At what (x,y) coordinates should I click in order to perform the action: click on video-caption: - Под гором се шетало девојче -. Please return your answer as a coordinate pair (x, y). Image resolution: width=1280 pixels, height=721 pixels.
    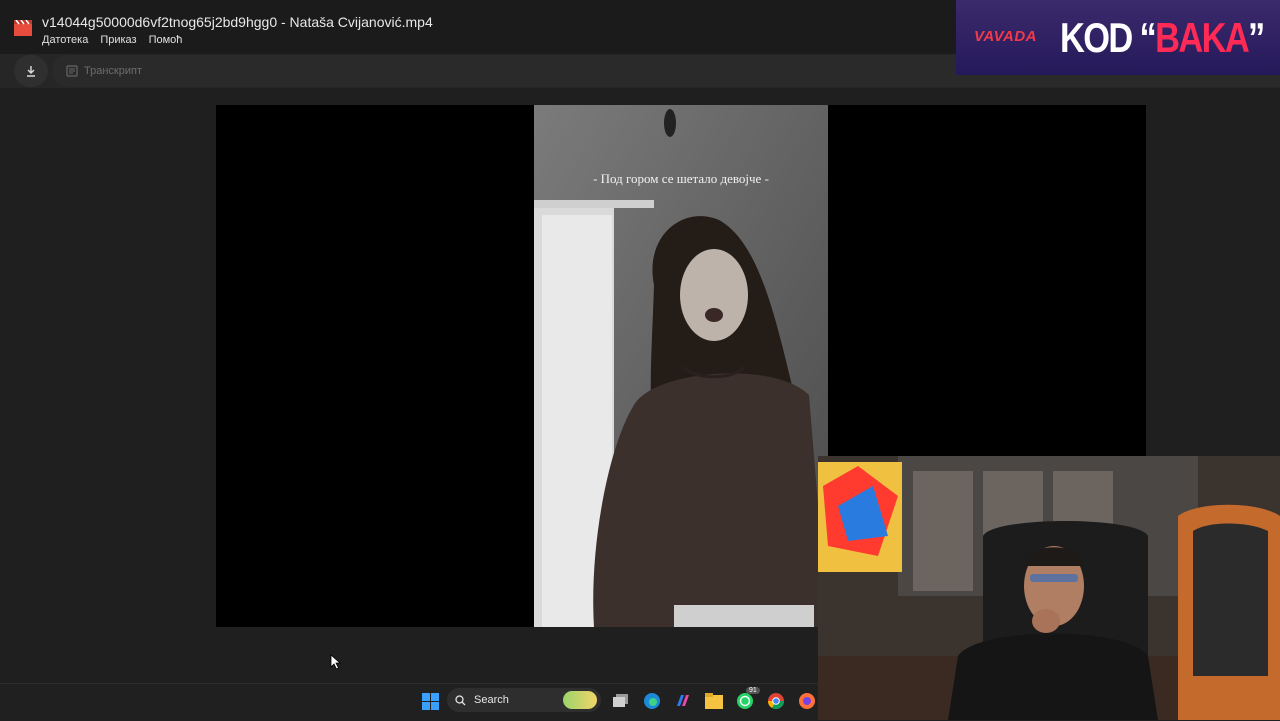
    Looking at the image, I should click on (681, 178).